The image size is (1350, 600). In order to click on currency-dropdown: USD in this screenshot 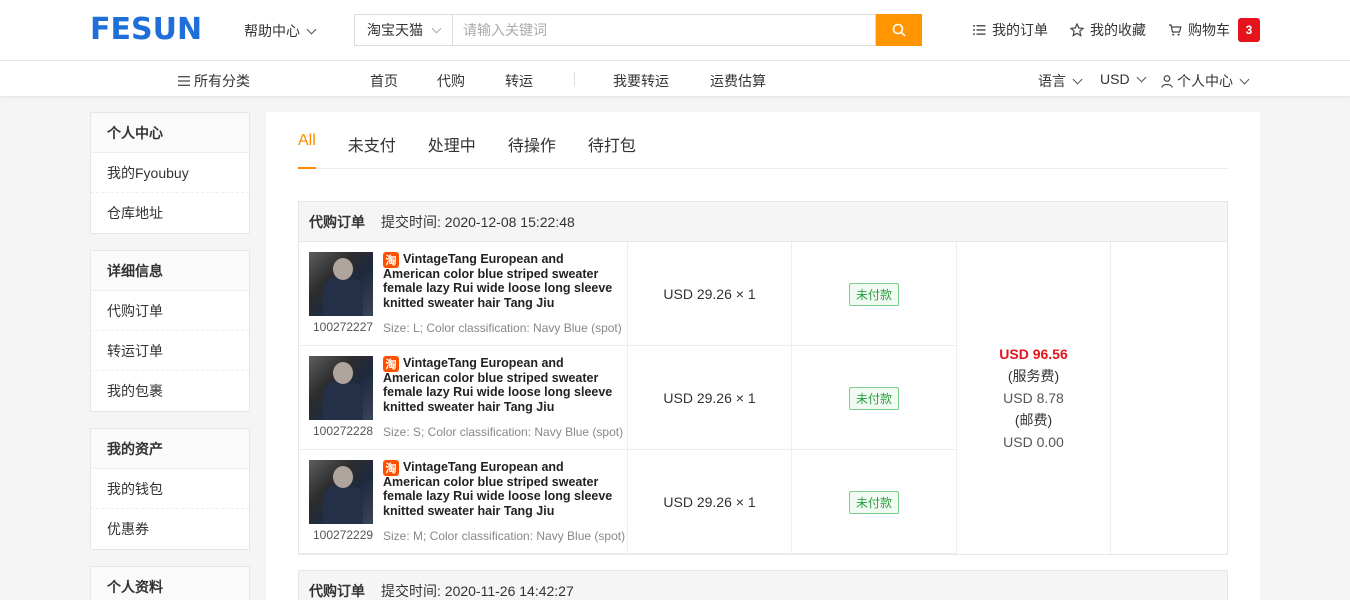, I will do `click(1123, 79)`.